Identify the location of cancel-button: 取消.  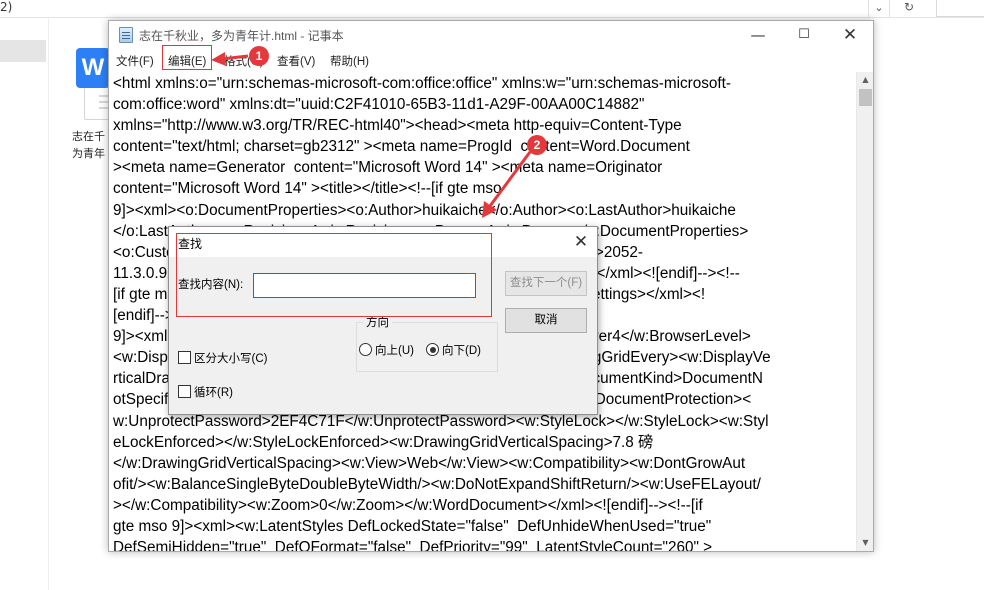
(546, 320).